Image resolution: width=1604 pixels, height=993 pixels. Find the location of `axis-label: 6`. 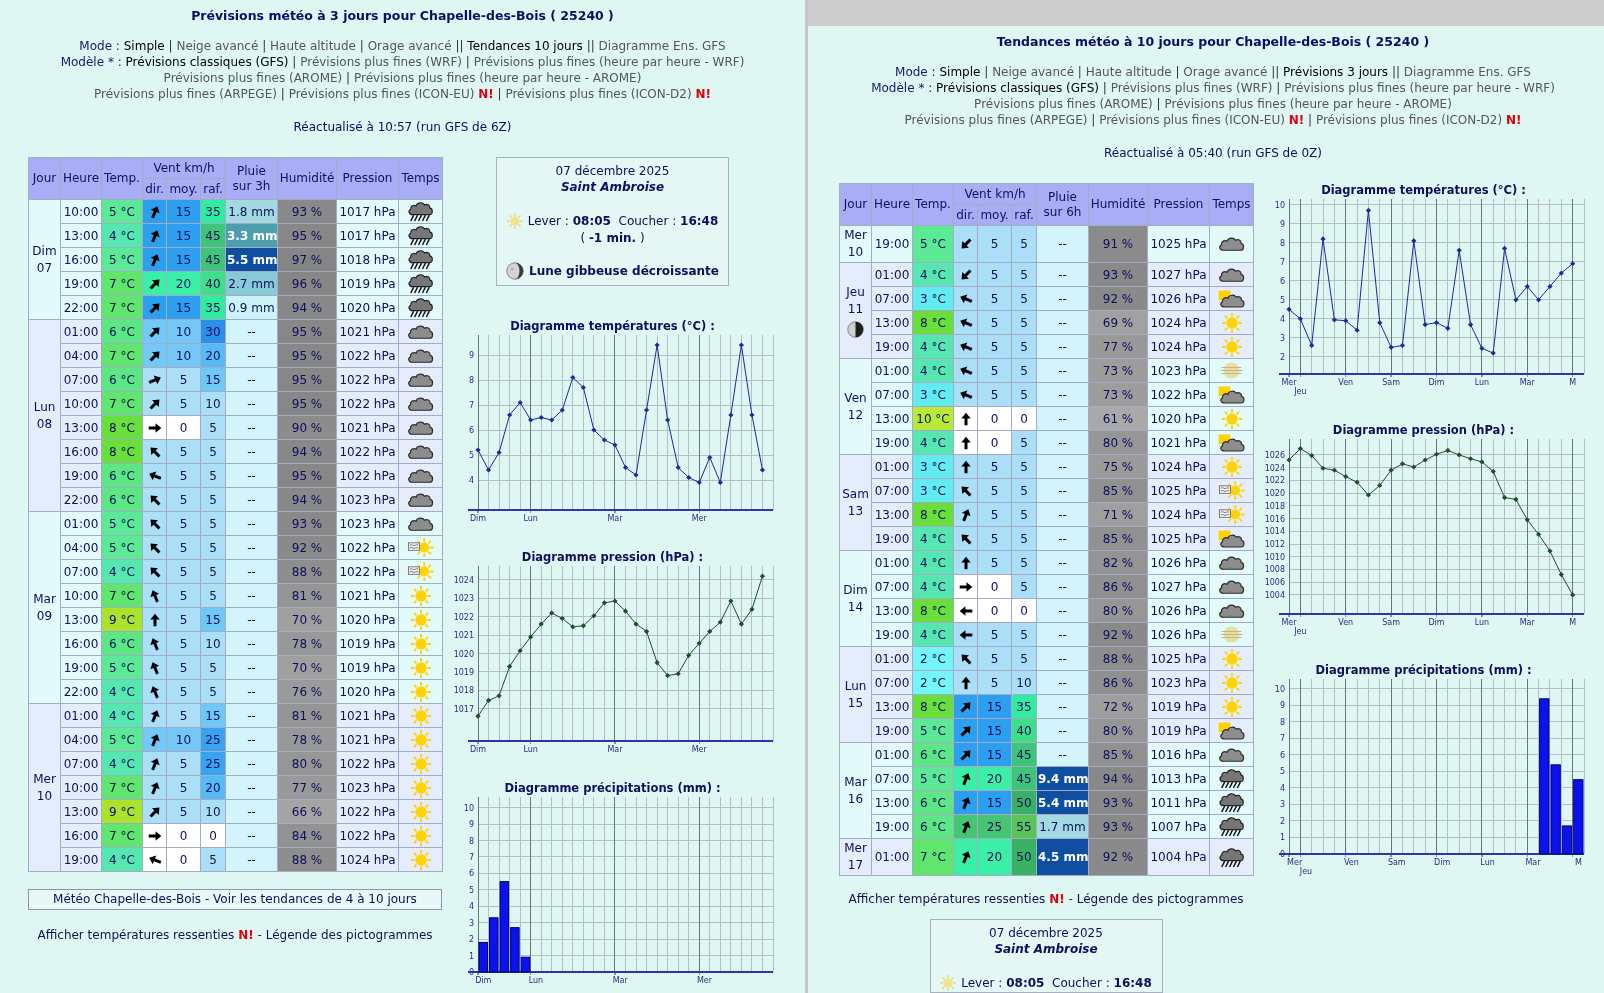

axis-label: 6 is located at coordinates (471, 874).